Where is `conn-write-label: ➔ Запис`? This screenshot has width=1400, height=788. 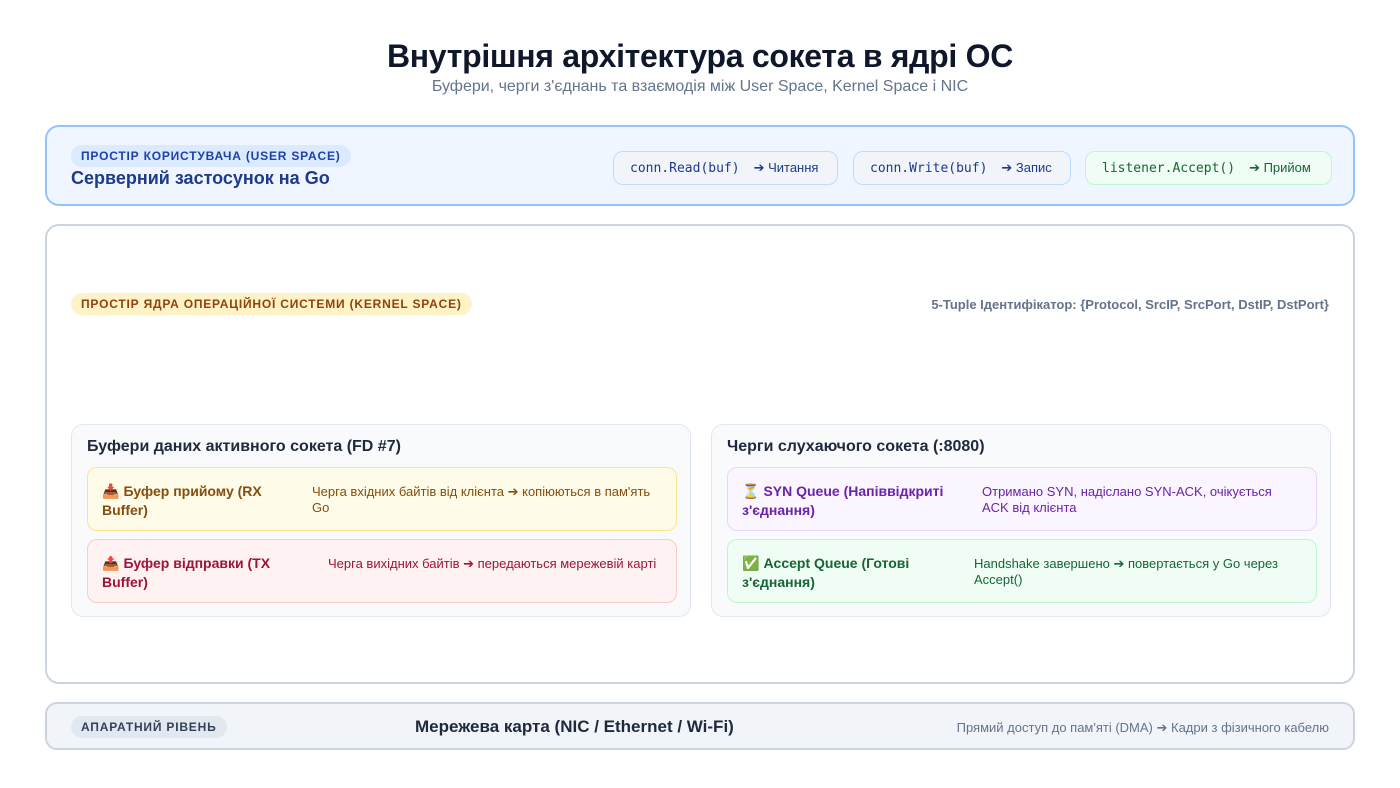 conn-write-label: ➔ Запис is located at coordinates (1026, 167).